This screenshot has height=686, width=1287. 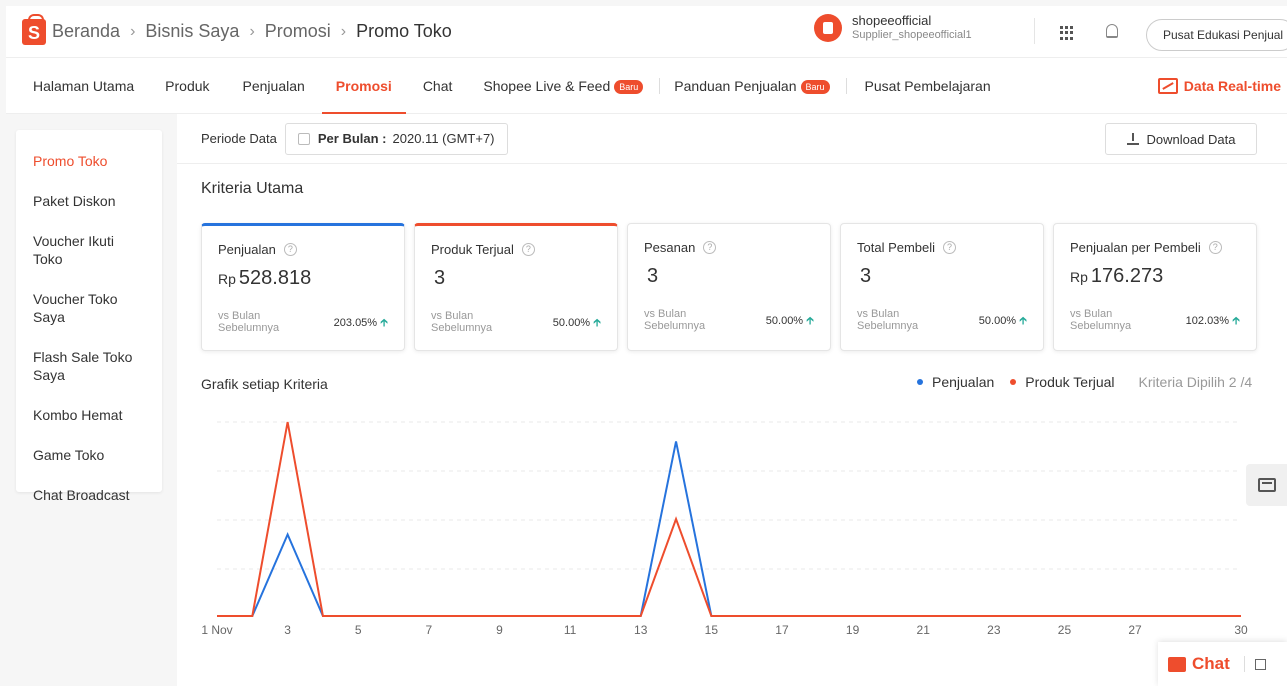 What do you see at coordinates (34, 29) in the screenshot?
I see `shopee-logo-icon: S` at bounding box center [34, 29].